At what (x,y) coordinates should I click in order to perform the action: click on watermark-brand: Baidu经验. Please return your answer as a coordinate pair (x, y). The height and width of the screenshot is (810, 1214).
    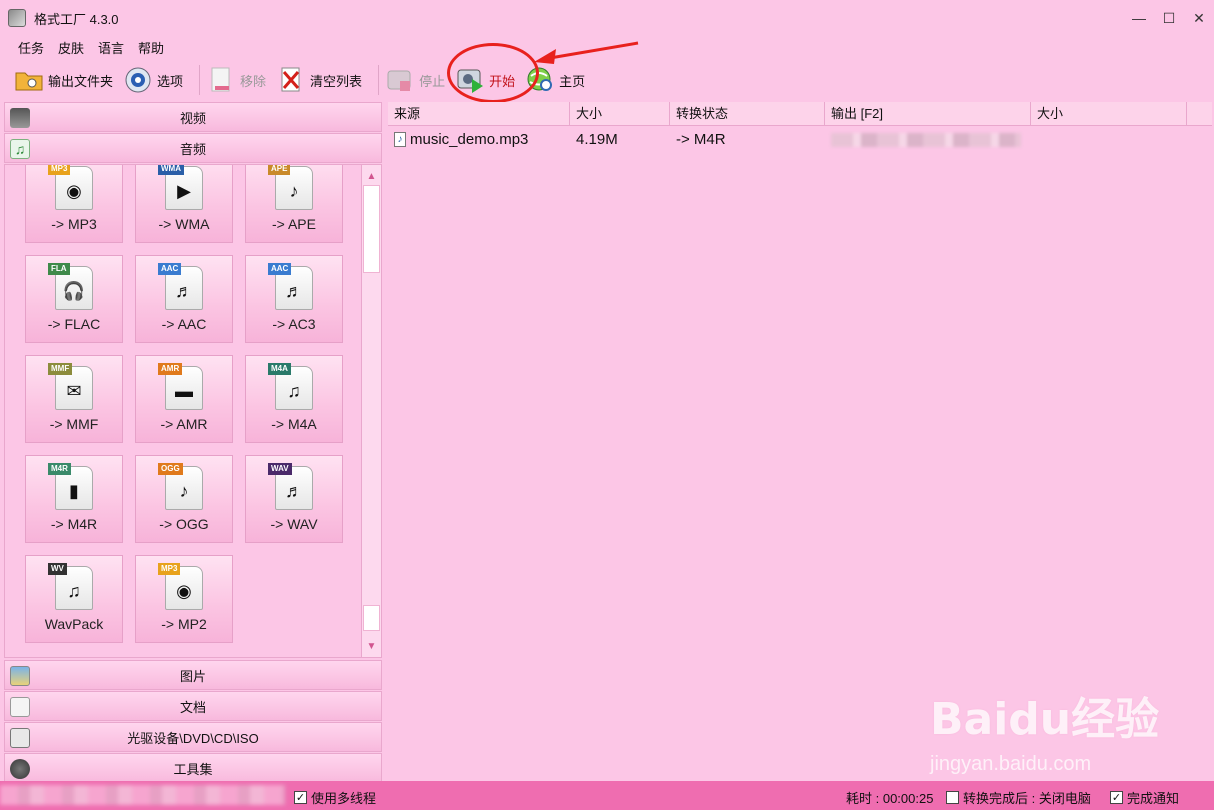
    Looking at the image, I should click on (1045, 719).